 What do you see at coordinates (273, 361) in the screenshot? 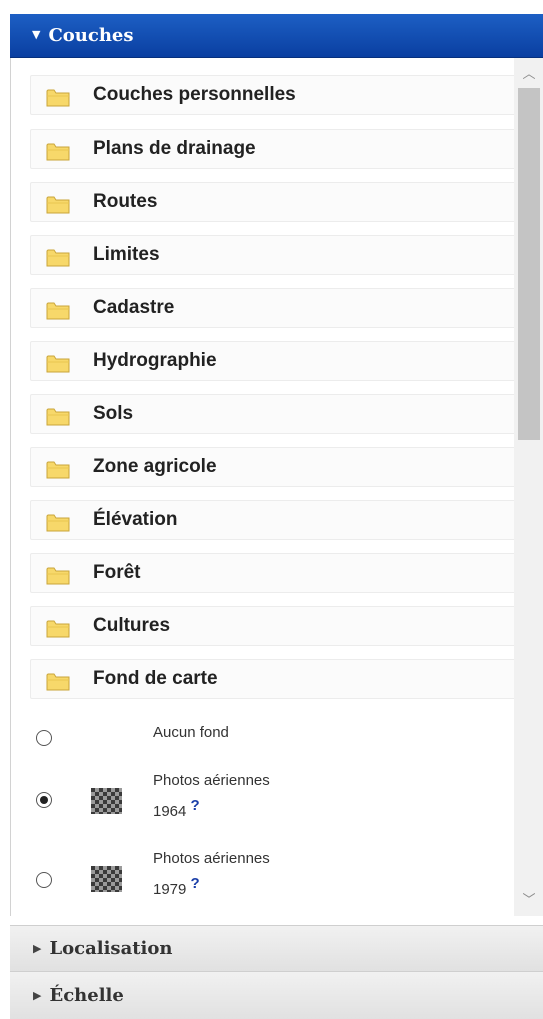
I see `layer-group-hydrographie: Hydrographie` at bounding box center [273, 361].